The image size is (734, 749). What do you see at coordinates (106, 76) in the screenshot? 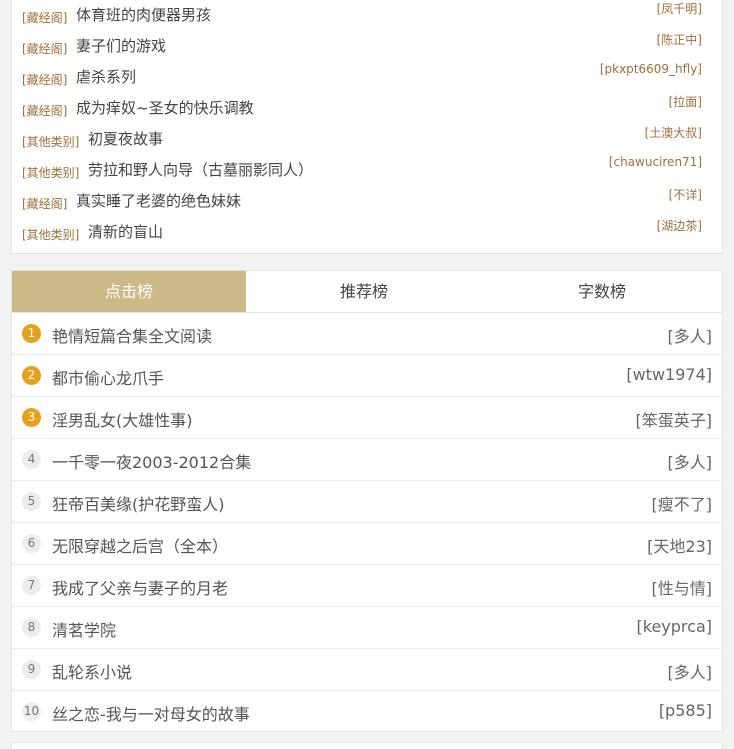
I see `book-title-link: 虐杀系列` at bounding box center [106, 76].